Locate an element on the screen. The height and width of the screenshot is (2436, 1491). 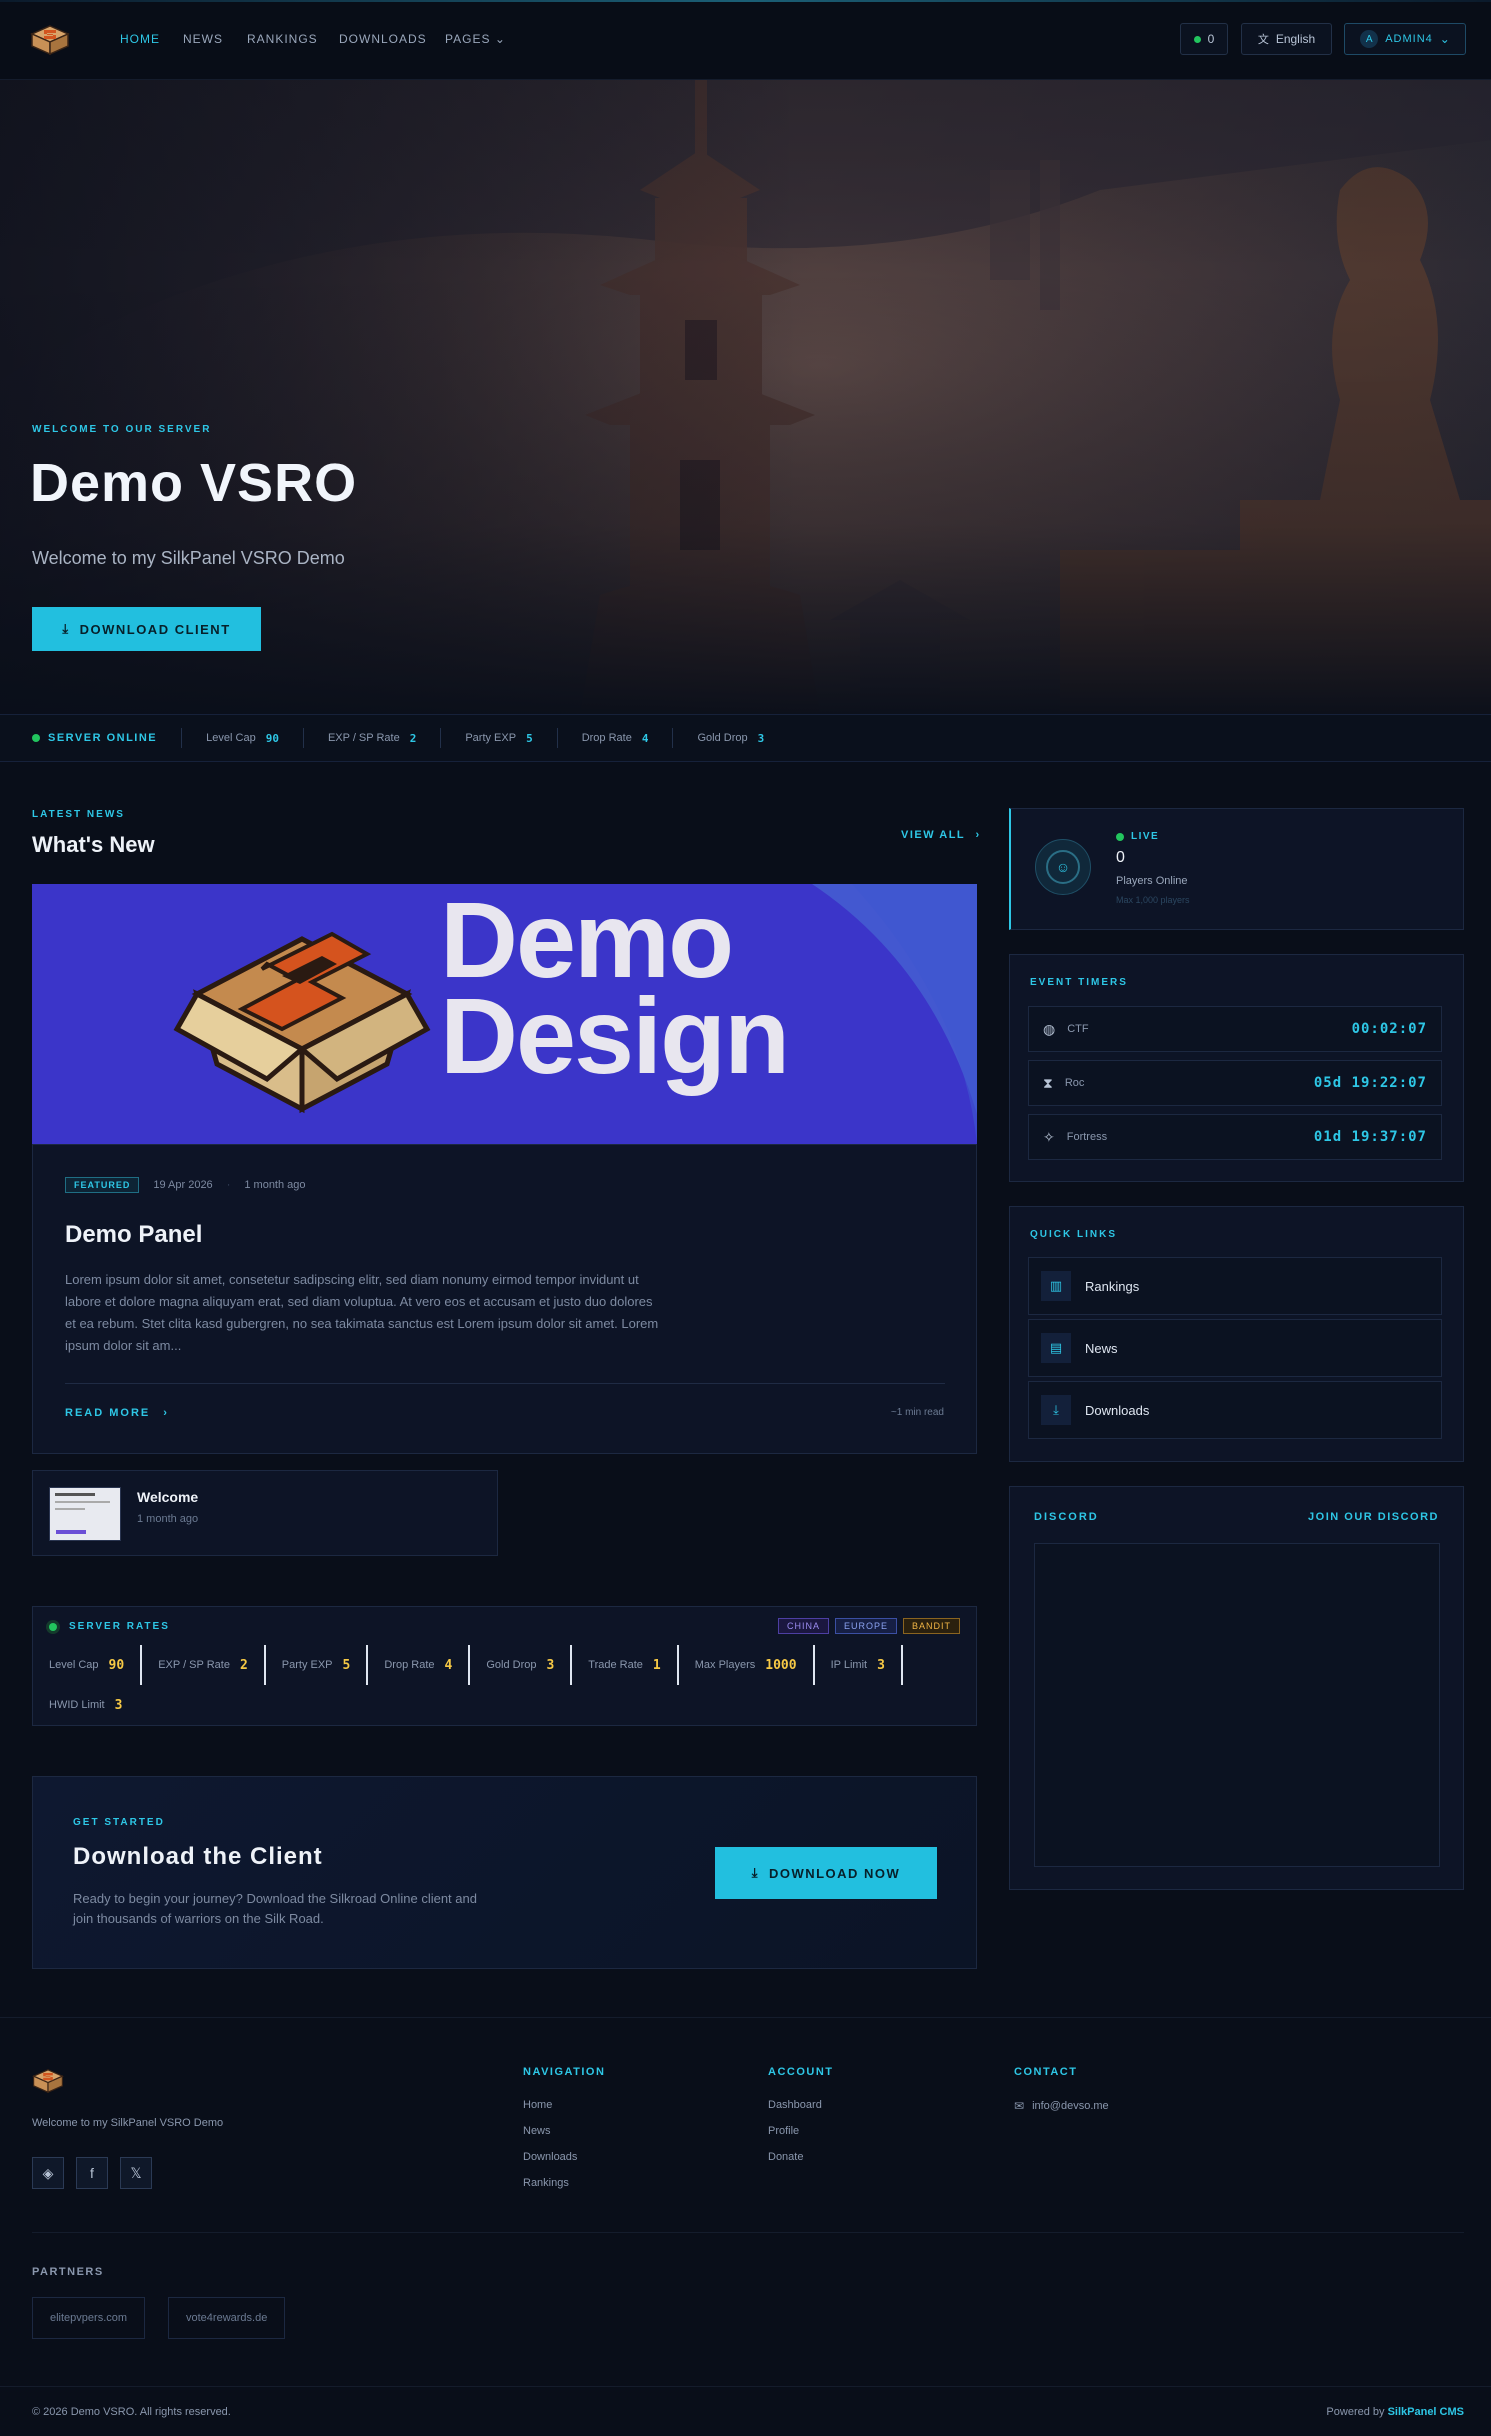
news-item-title: Welcome is located at coordinates (168, 1497).